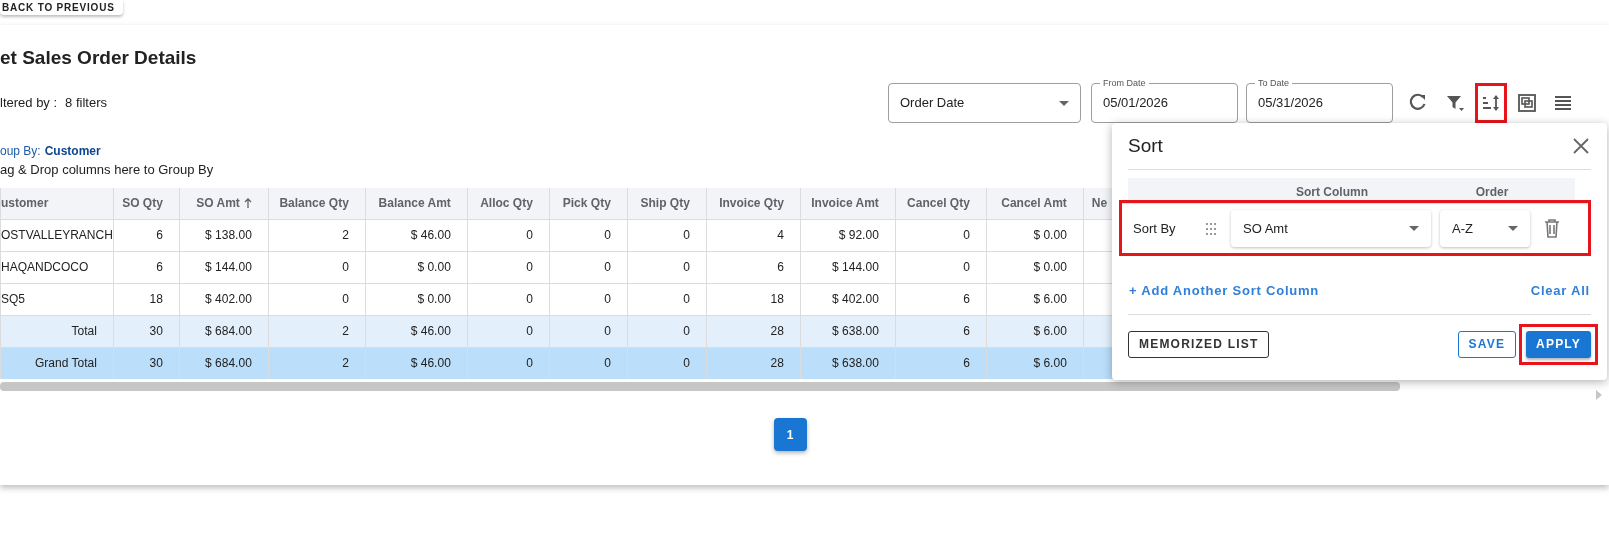 This screenshot has width=1609, height=553. Describe the element at coordinates (1527, 103) in the screenshot. I see `pivot-icon` at that location.